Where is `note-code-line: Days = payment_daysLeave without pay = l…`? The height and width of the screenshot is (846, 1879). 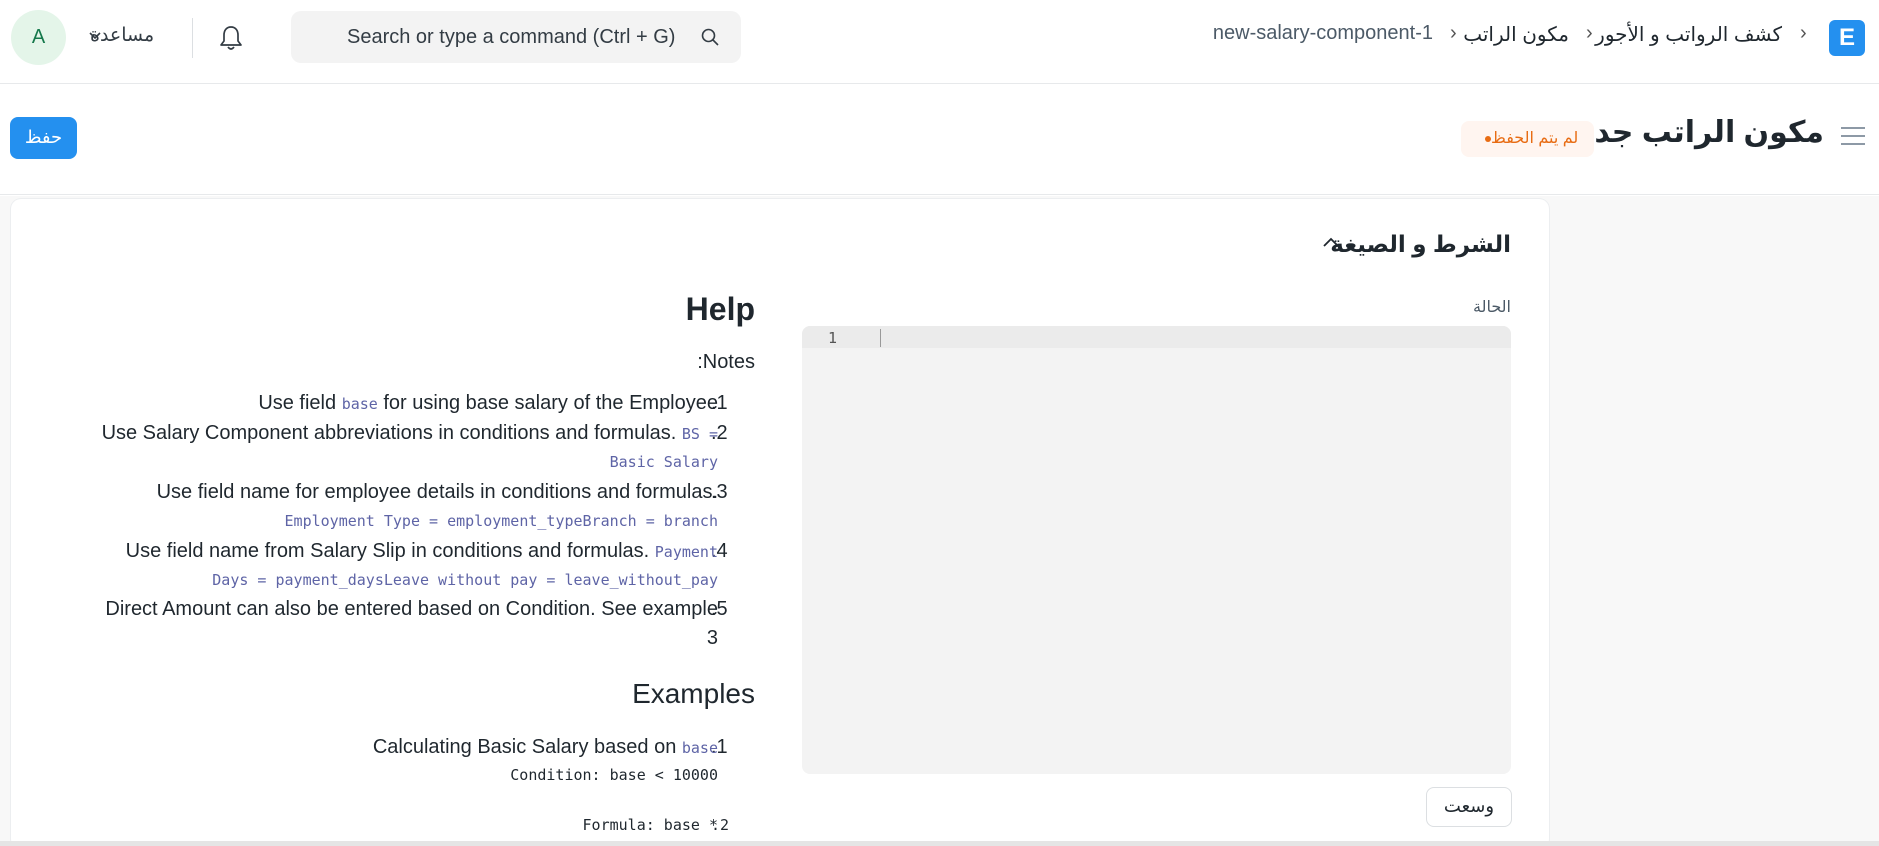
note-code-line: Days = payment_daysLeave without pay = l… is located at coordinates (465, 580).